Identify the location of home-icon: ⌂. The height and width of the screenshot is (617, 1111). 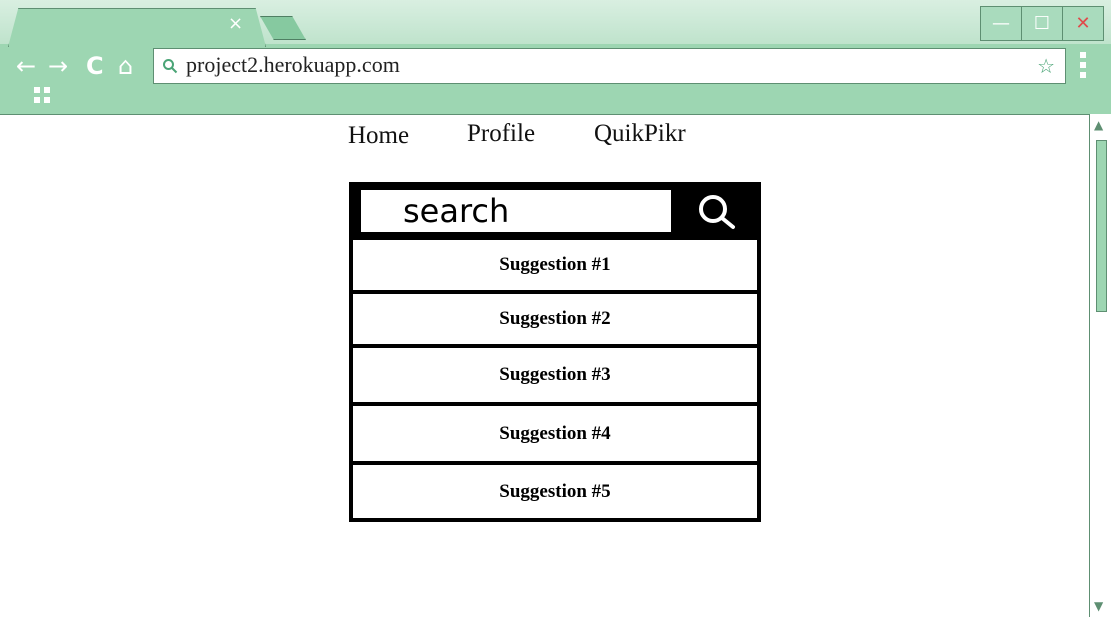
(125, 66).